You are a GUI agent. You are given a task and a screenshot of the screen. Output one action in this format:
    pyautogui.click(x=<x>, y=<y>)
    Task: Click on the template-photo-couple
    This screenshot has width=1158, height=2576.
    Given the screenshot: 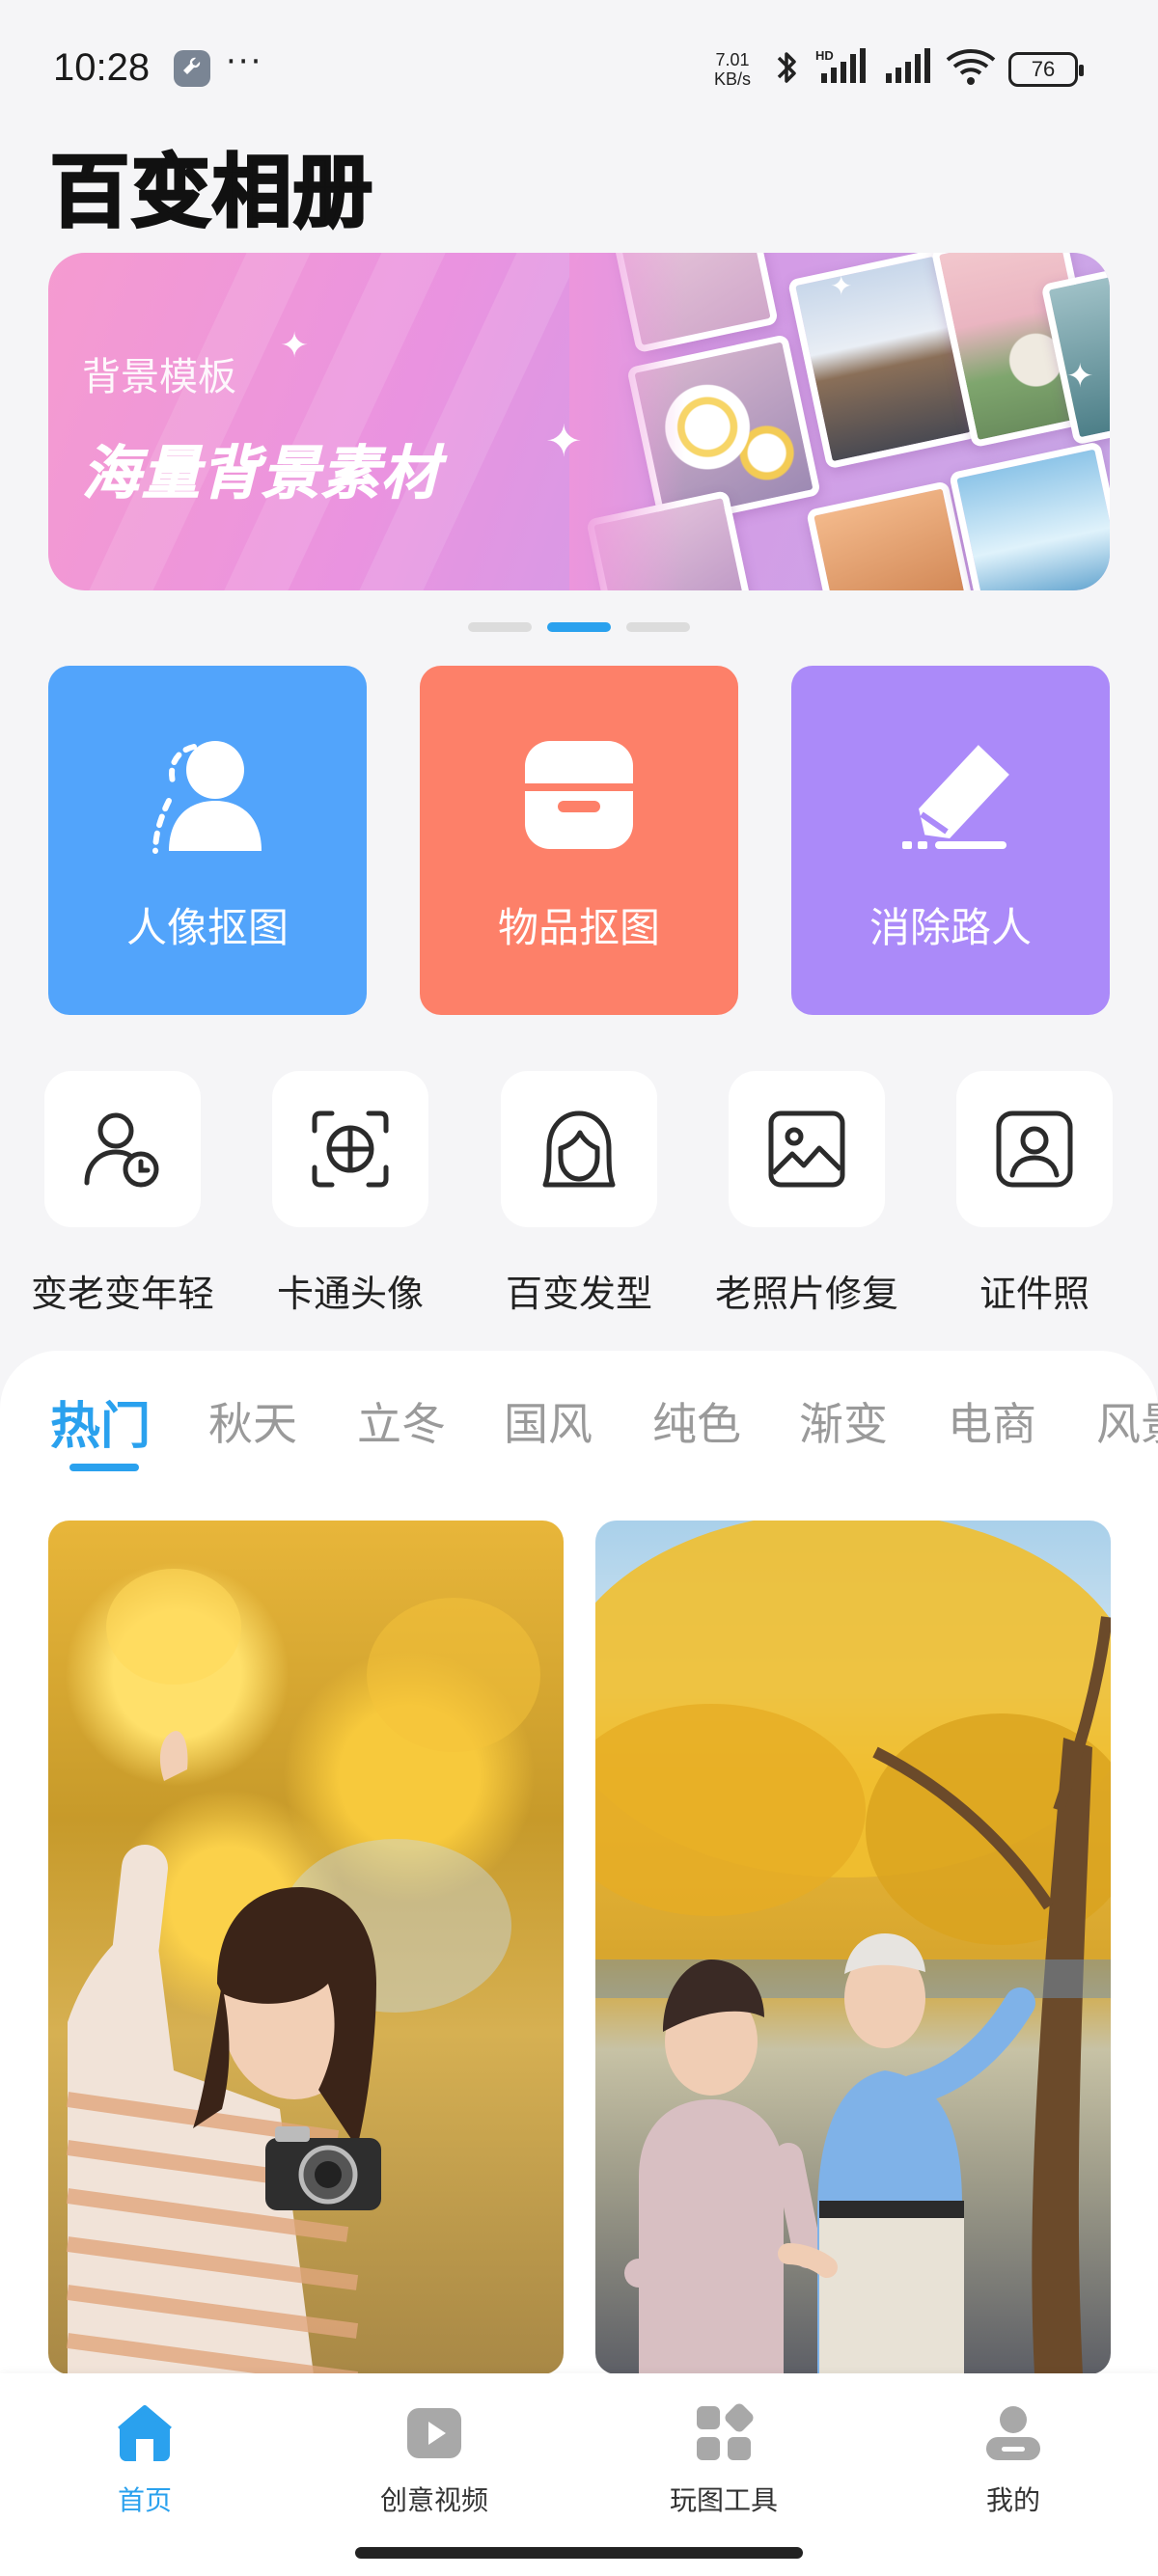 What is the action you would take?
    pyautogui.click(x=853, y=1947)
    